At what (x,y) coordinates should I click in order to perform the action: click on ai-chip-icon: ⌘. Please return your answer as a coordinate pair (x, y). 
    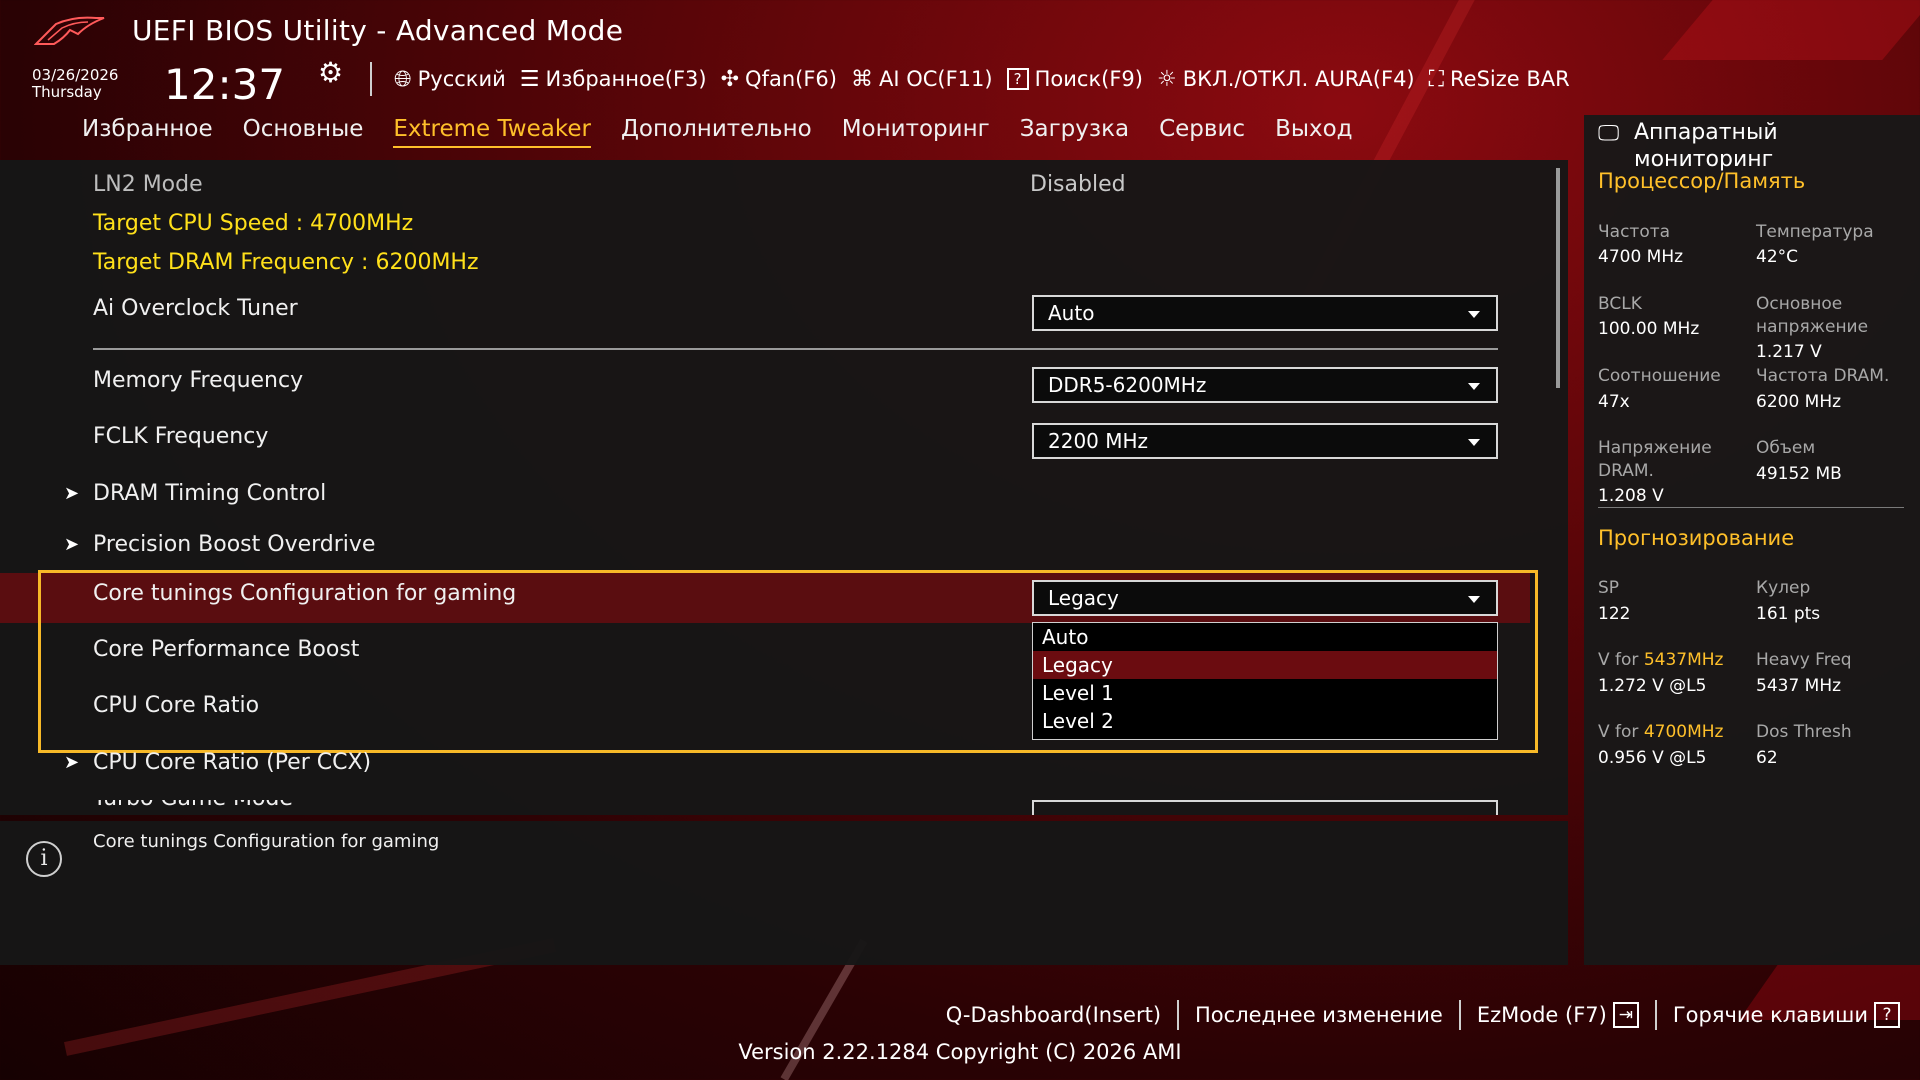
    Looking at the image, I should click on (861, 79).